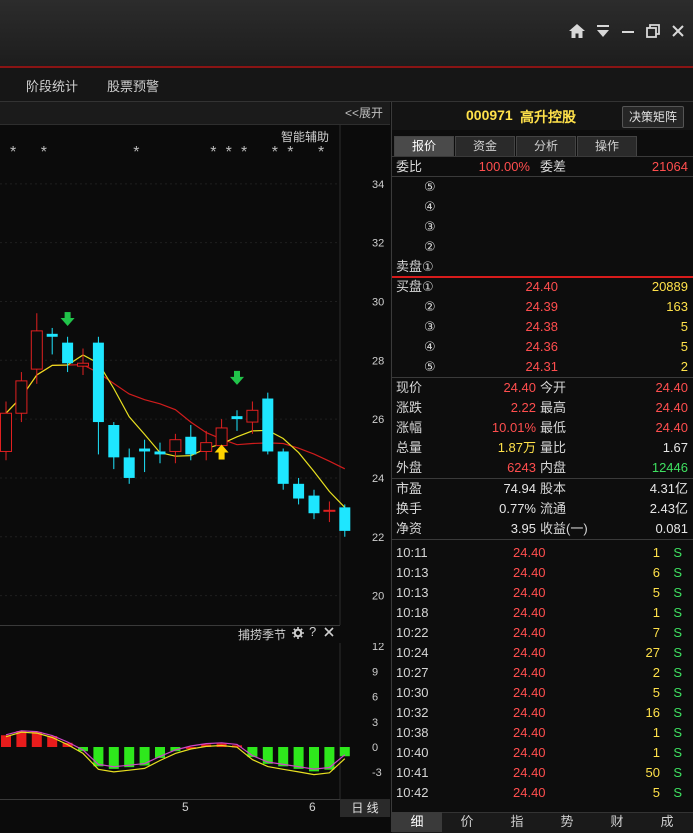 The width and height of the screenshot is (693, 833). What do you see at coordinates (546, 146) in the screenshot?
I see `tab-analysis: 分析` at bounding box center [546, 146].